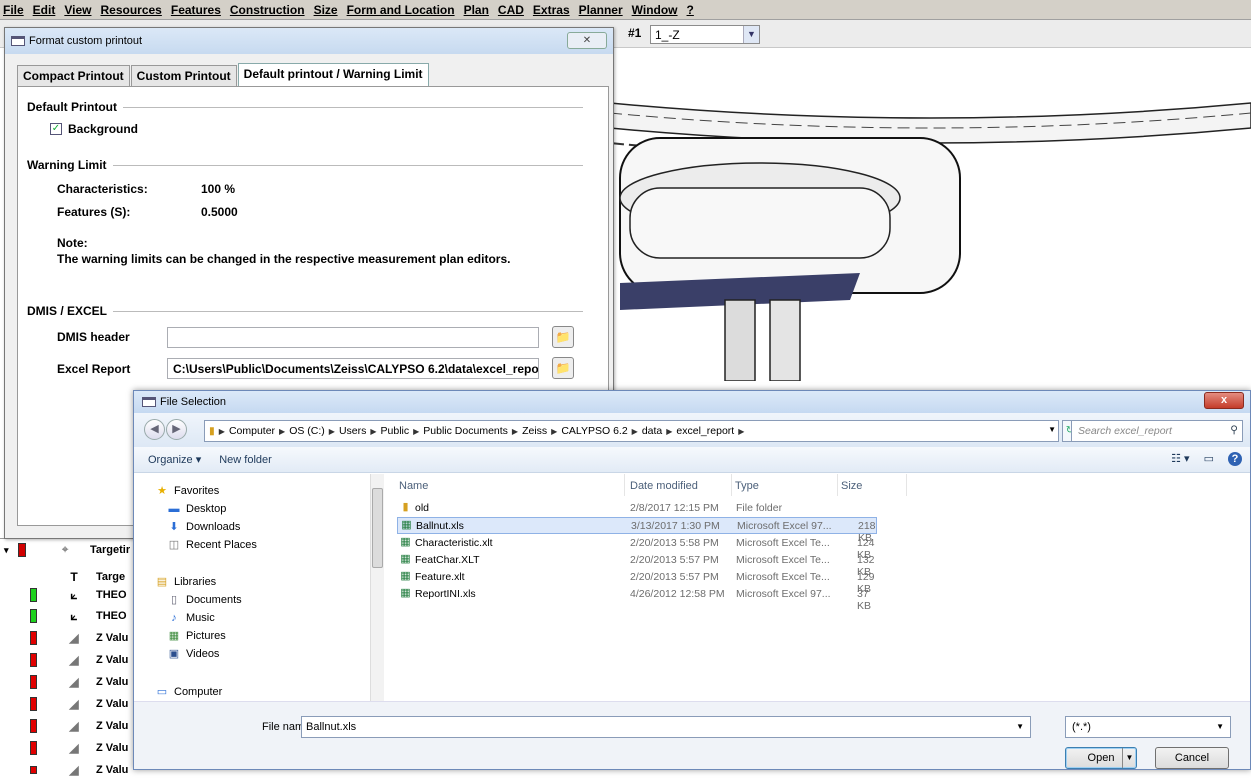 This screenshot has height=779, width=1251. What do you see at coordinates (1235, 459) in the screenshot?
I see `help-icon: ?` at bounding box center [1235, 459].